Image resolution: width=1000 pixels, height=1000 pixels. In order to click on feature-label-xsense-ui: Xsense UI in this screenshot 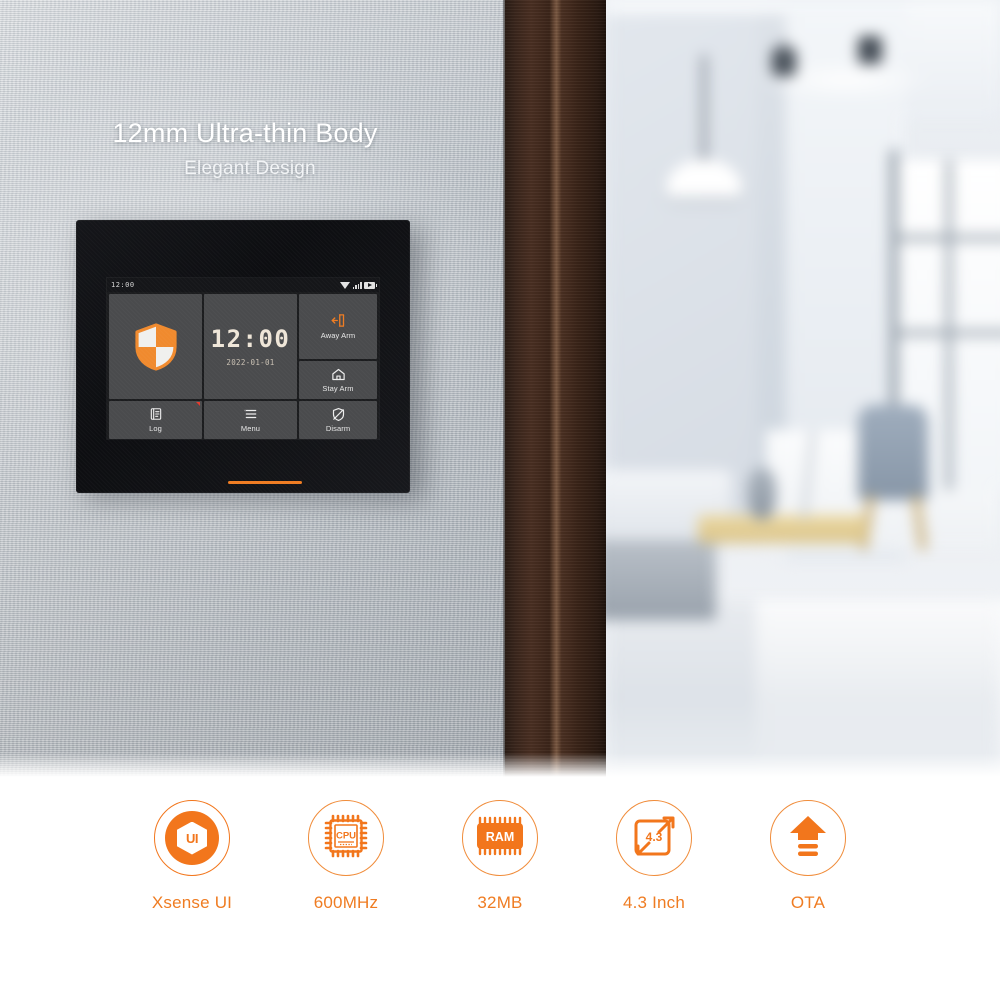, I will do `click(192, 902)`.